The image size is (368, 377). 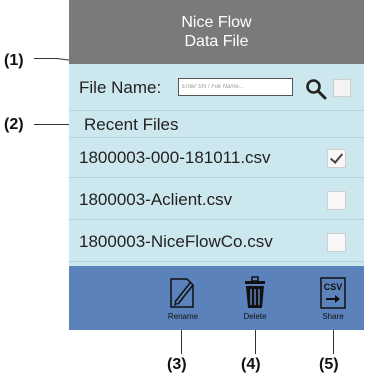 What do you see at coordinates (333, 316) in the screenshot?
I see `share-label: Share` at bounding box center [333, 316].